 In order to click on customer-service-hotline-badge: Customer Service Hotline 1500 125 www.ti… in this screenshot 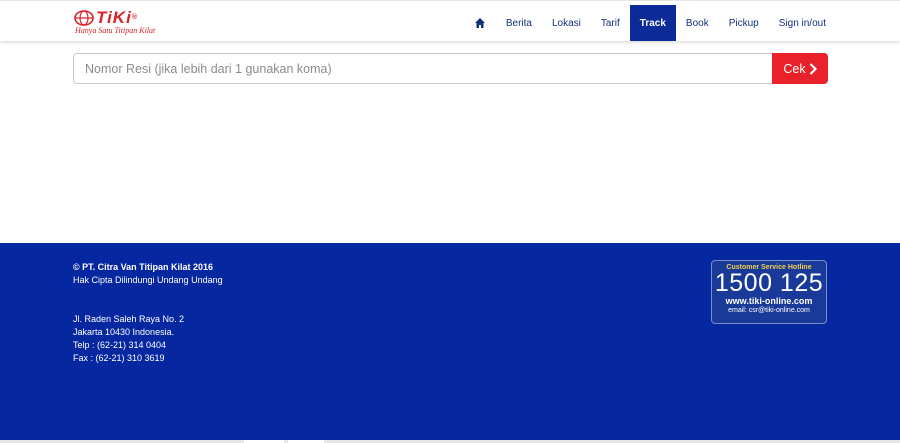, I will do `click(769, 292)`.